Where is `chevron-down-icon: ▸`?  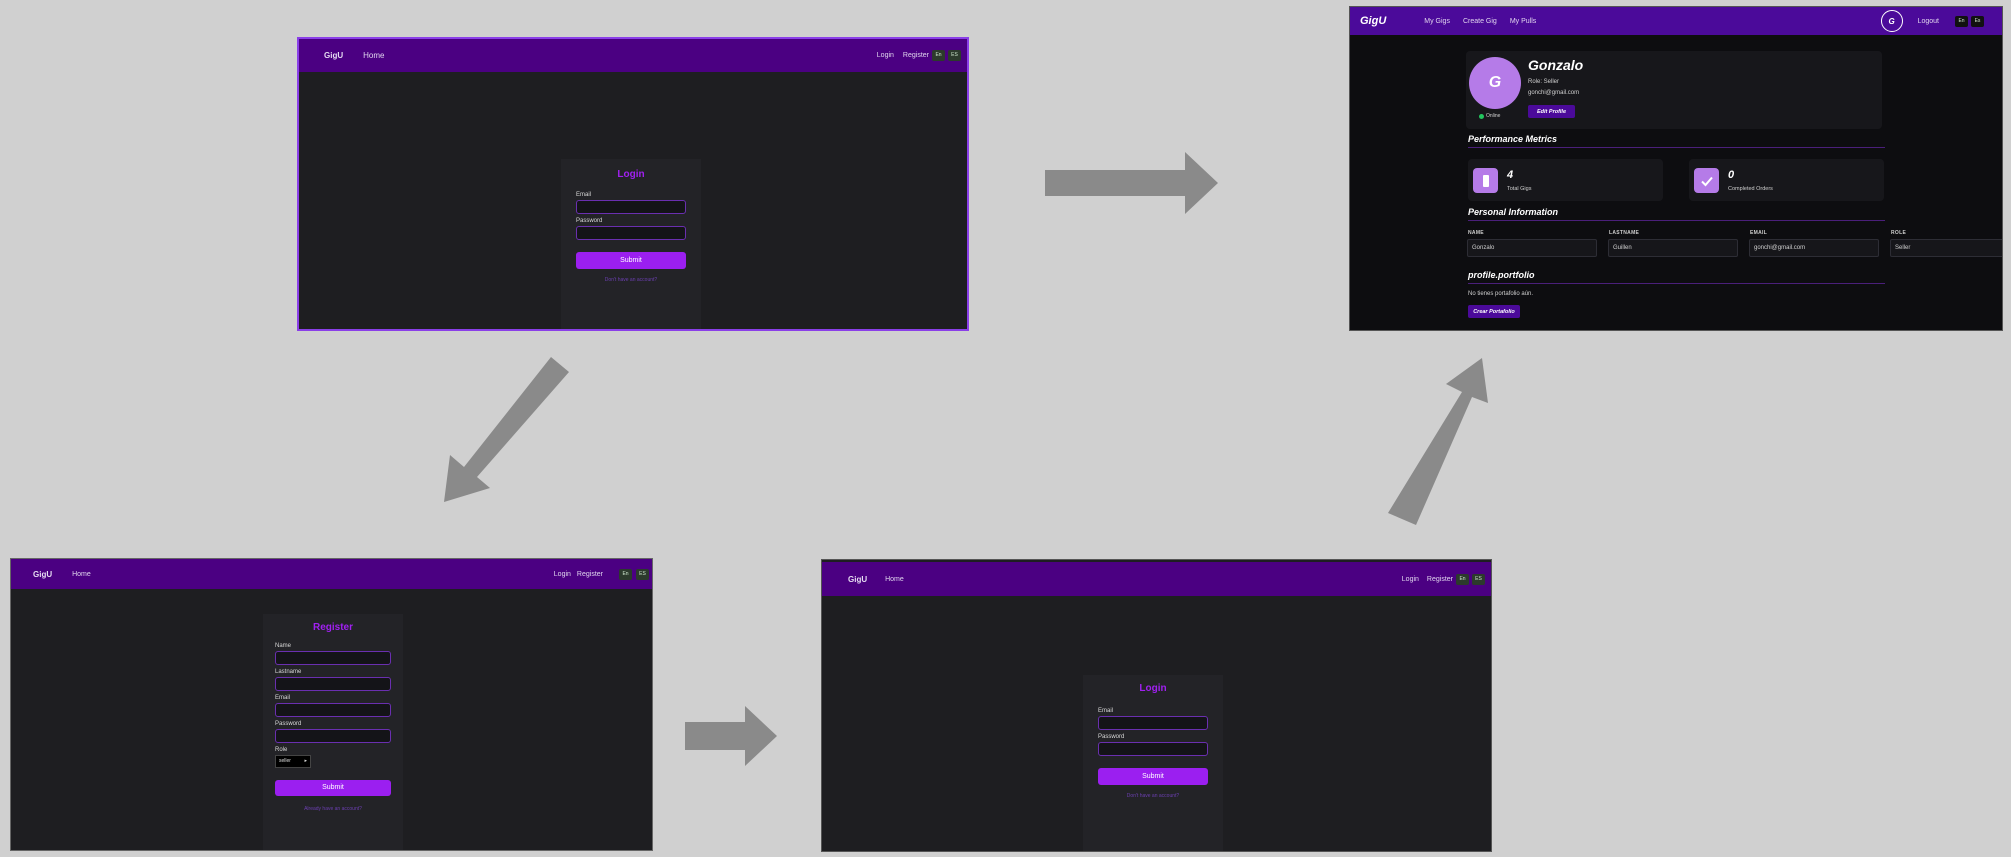
chevron-down-icon: ▸ is located at coordinates (305, 761).